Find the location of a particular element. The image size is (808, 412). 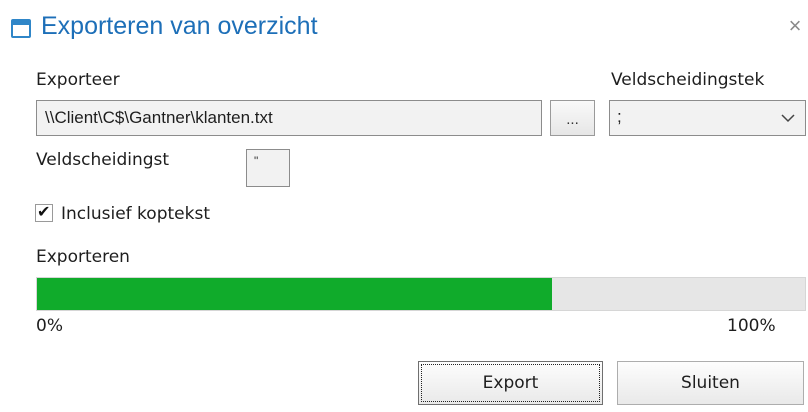

dialog-title: Exporteren van overzicht is located at coordinates (179, 26).